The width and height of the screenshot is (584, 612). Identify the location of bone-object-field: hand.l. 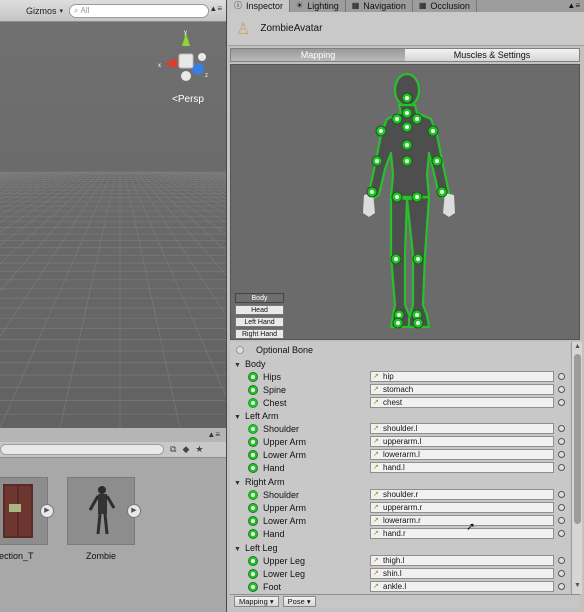
(462, 467).